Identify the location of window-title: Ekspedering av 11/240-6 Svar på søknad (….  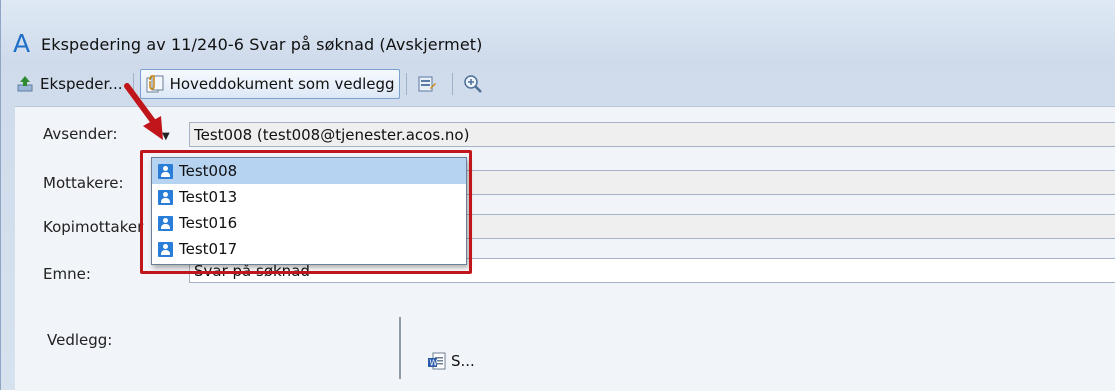
(262, 44).